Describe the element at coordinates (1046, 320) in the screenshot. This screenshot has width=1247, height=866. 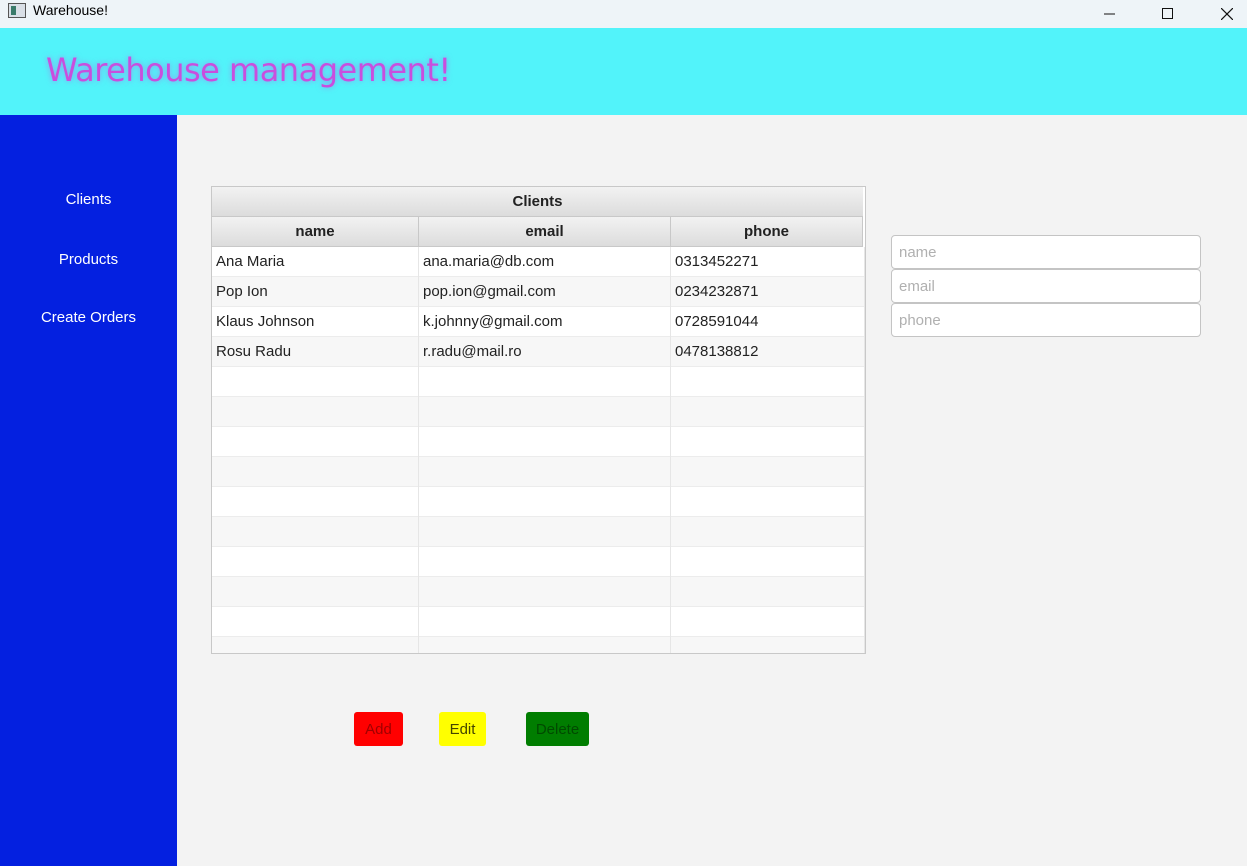
I see `phone-field` at that location.